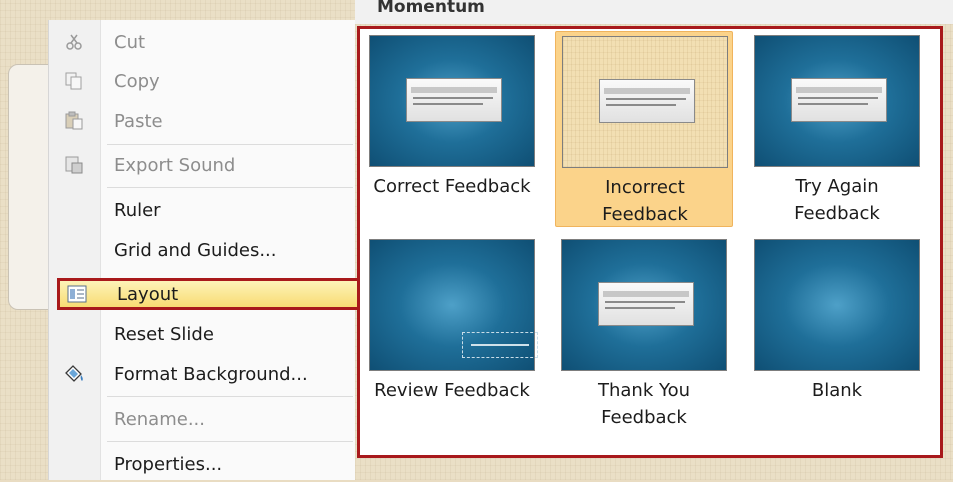  Describe the element at coordinates (452, 390) in the screenshot. I see `layout-caption: Review Feedback` at that location.